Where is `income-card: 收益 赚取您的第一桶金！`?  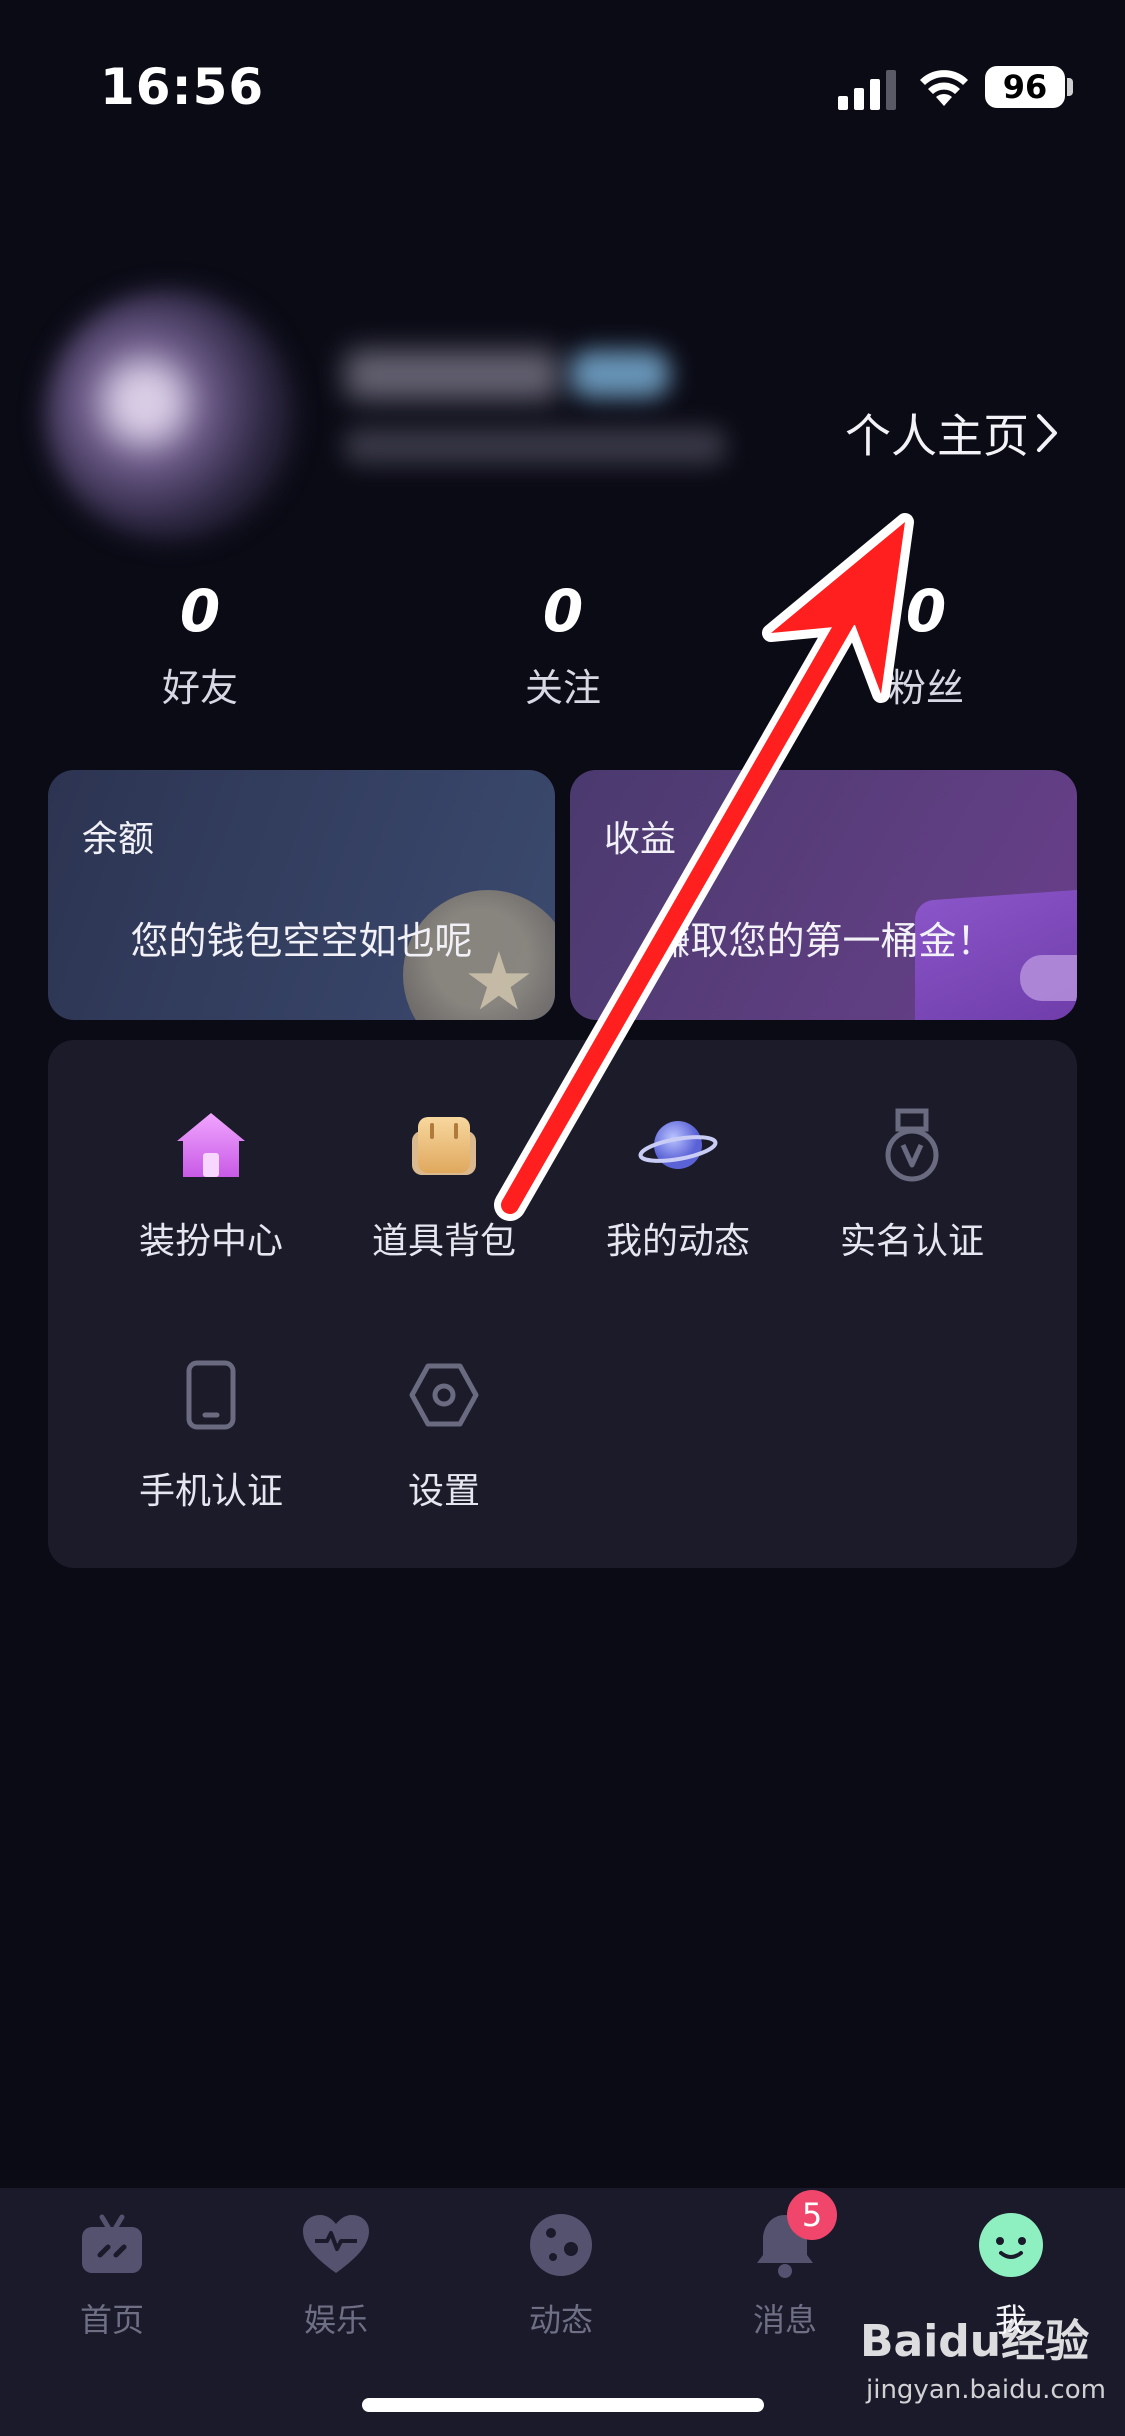 income-card: 收益 赚取您的第一桶金！ is located at coordinates (823, 895).